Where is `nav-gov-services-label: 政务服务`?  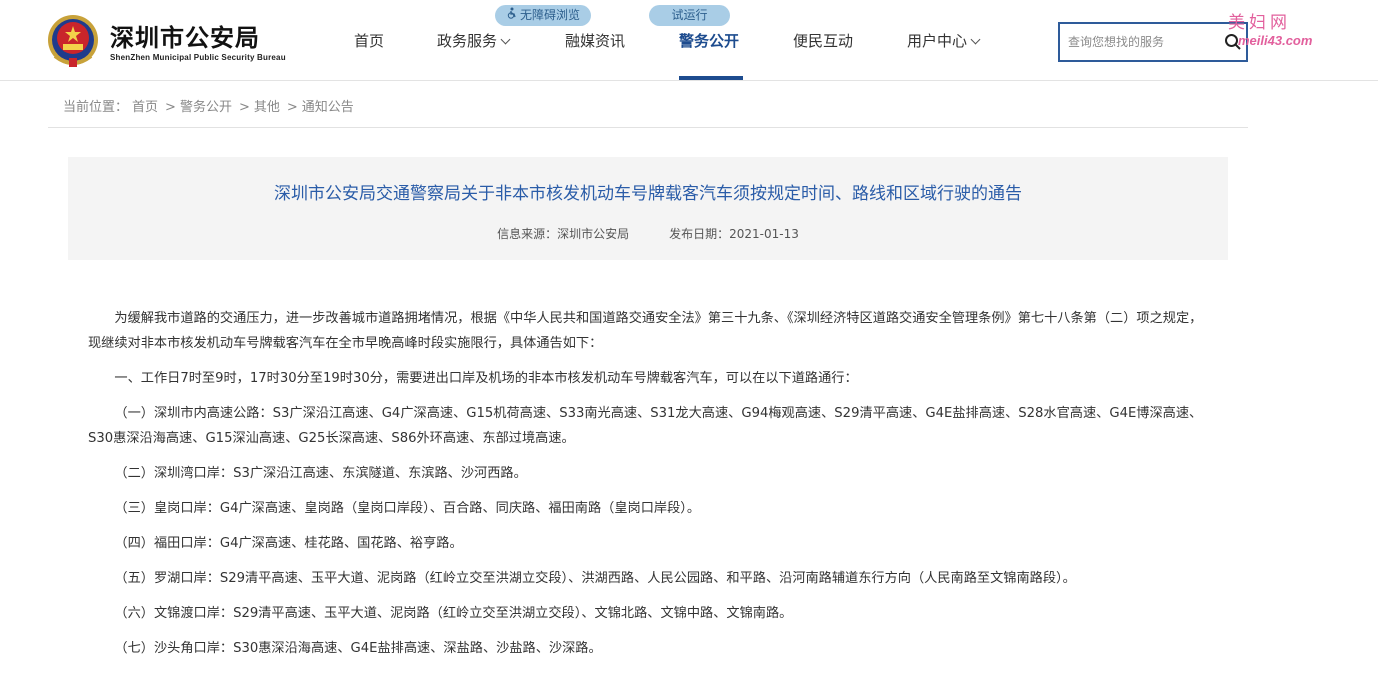
nav-gov-services-label: 政务服务 is located at coordinates (467, 41).